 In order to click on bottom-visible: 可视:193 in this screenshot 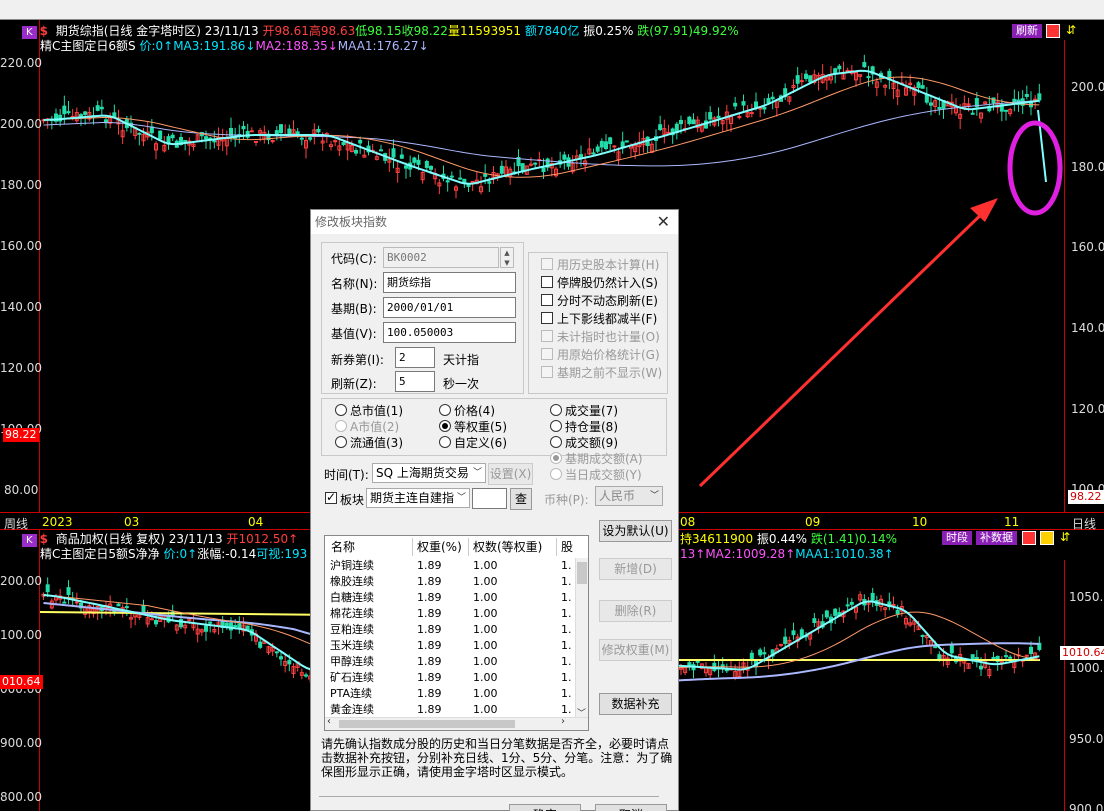, I will do `click(282, 554)`.